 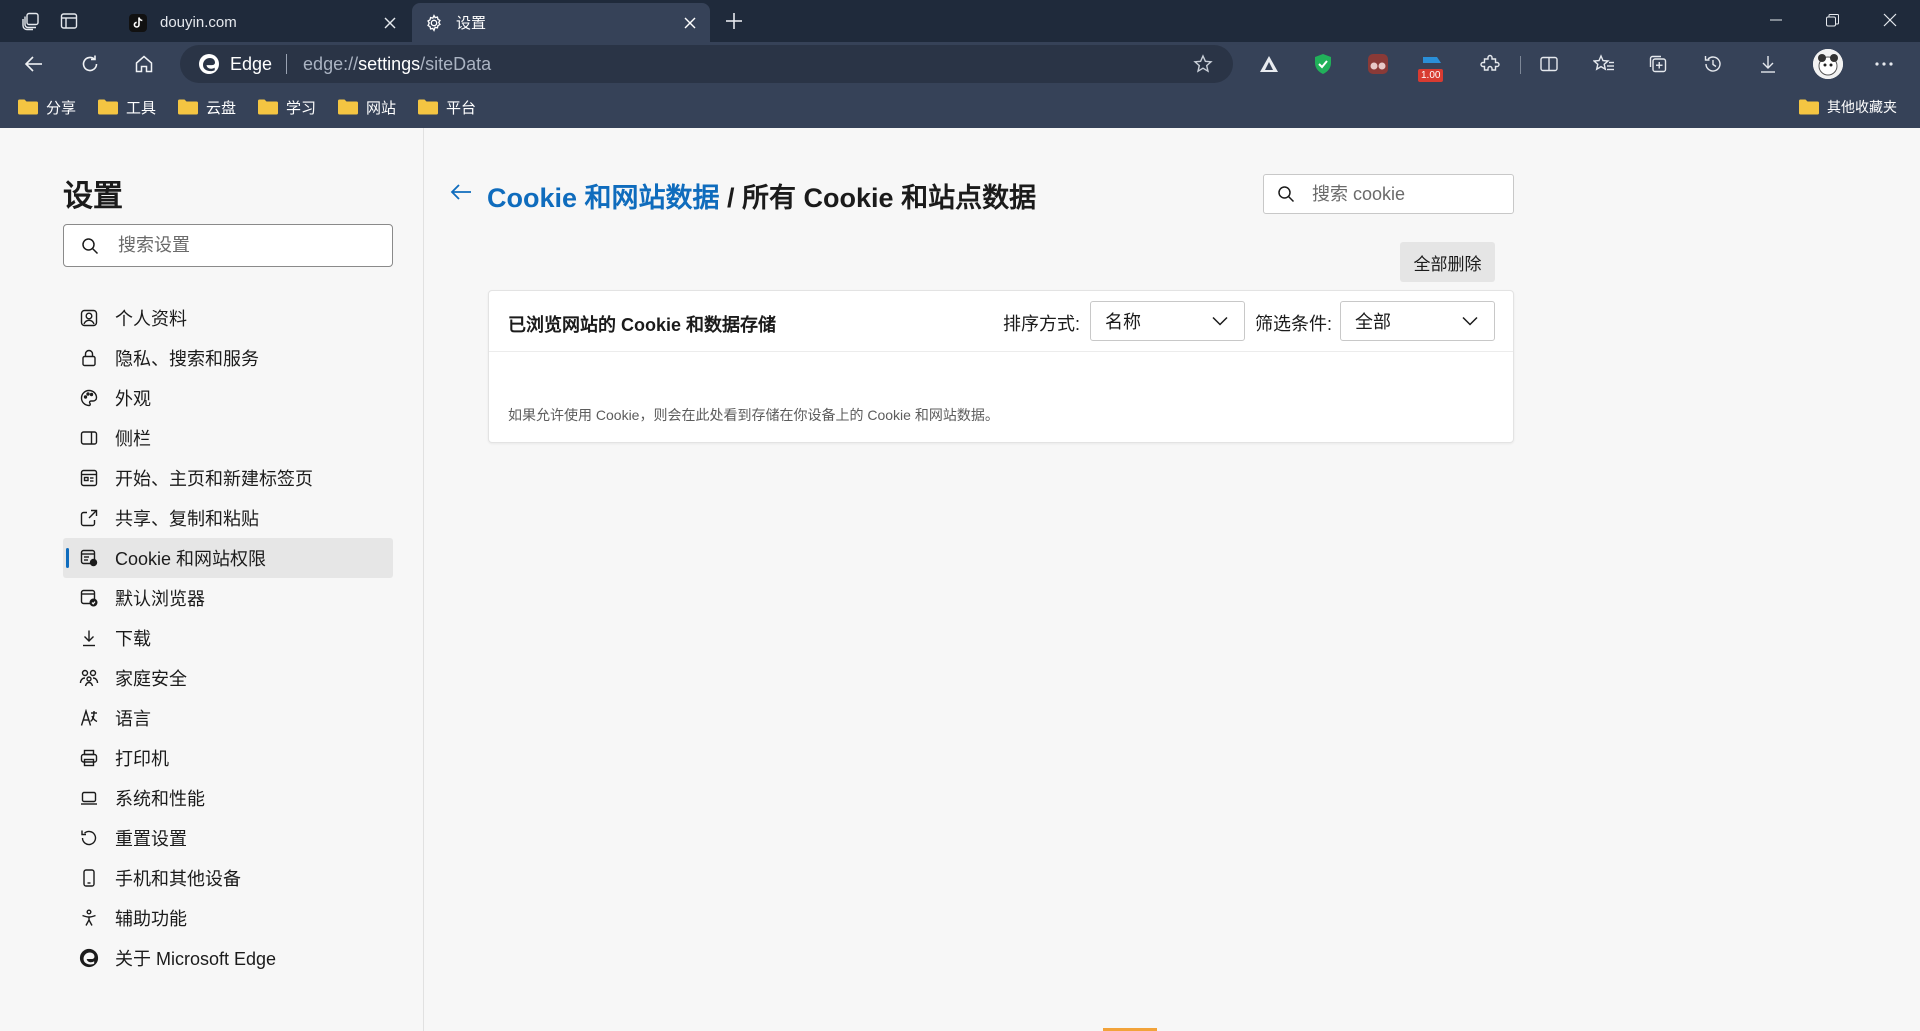 I want to click on accessibility-icon, so click(x=89, y=918).